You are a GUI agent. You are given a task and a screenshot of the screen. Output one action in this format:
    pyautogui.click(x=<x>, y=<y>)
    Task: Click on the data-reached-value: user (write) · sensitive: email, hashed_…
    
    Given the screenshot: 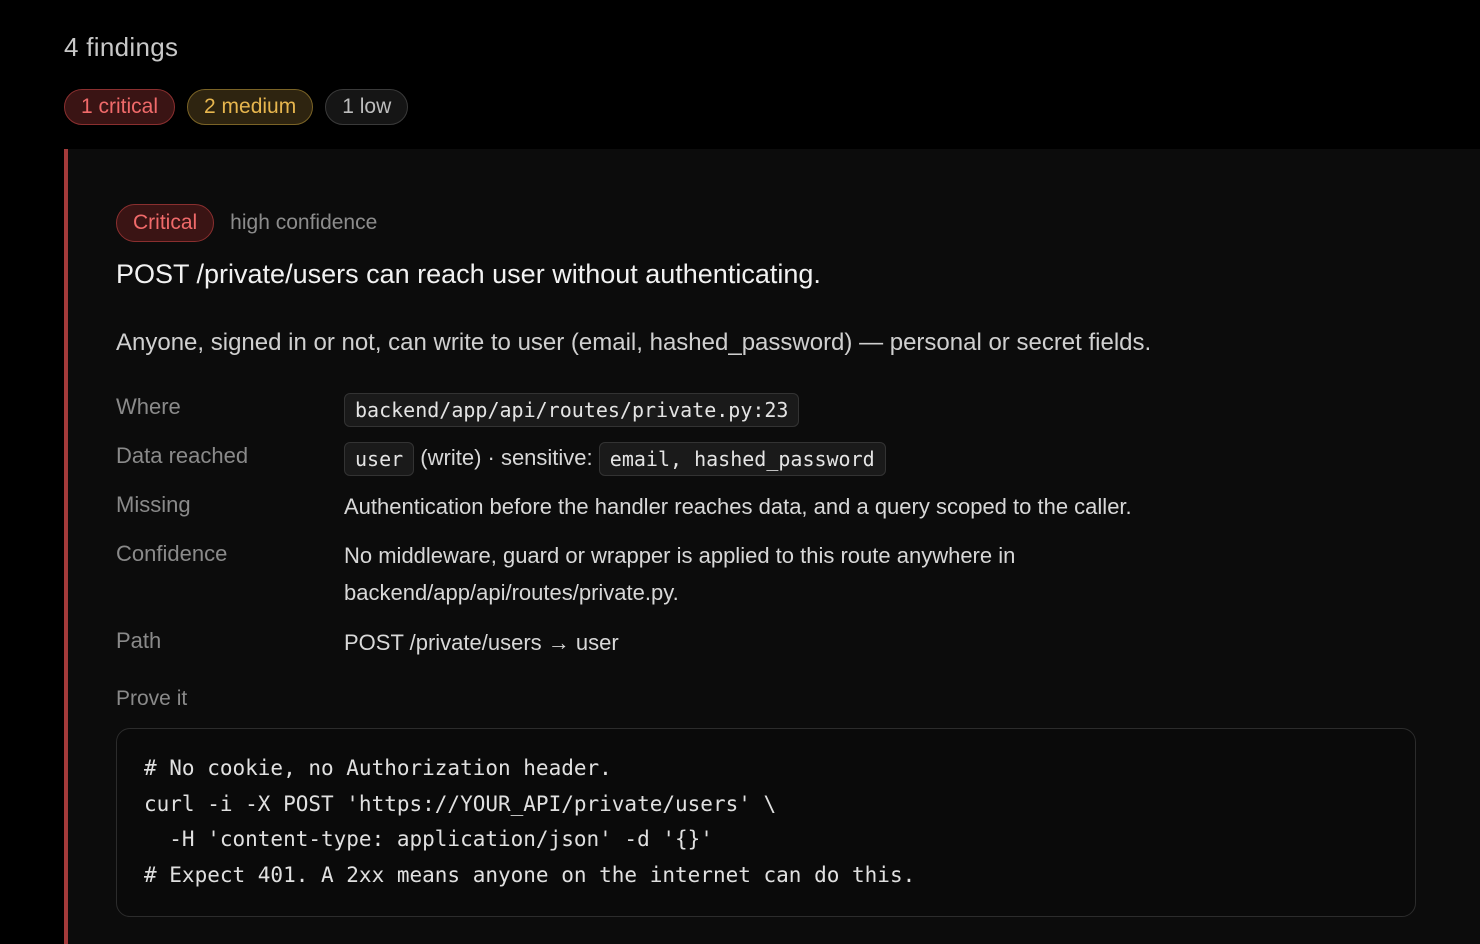 What is the action you would take?
    pyautogui.click(x=615, y=458)
    